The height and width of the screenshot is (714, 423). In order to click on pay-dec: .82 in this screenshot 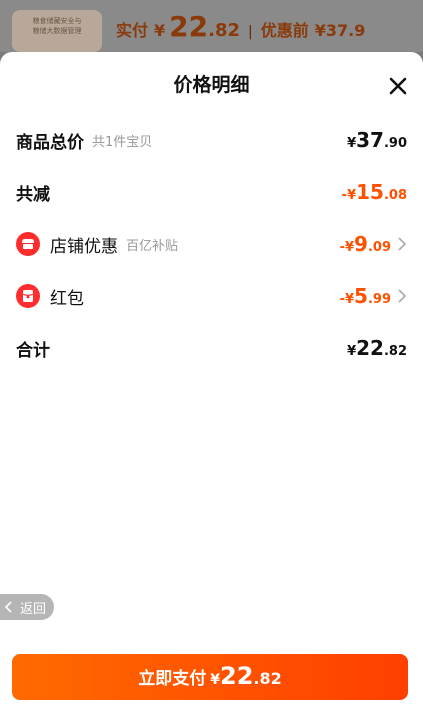, I will do `click(267, 678)`.